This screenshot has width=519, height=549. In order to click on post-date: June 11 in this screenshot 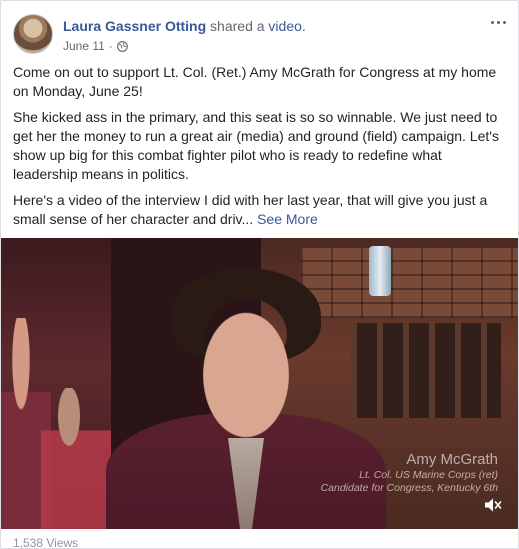, I will do `click(84, 46)`.